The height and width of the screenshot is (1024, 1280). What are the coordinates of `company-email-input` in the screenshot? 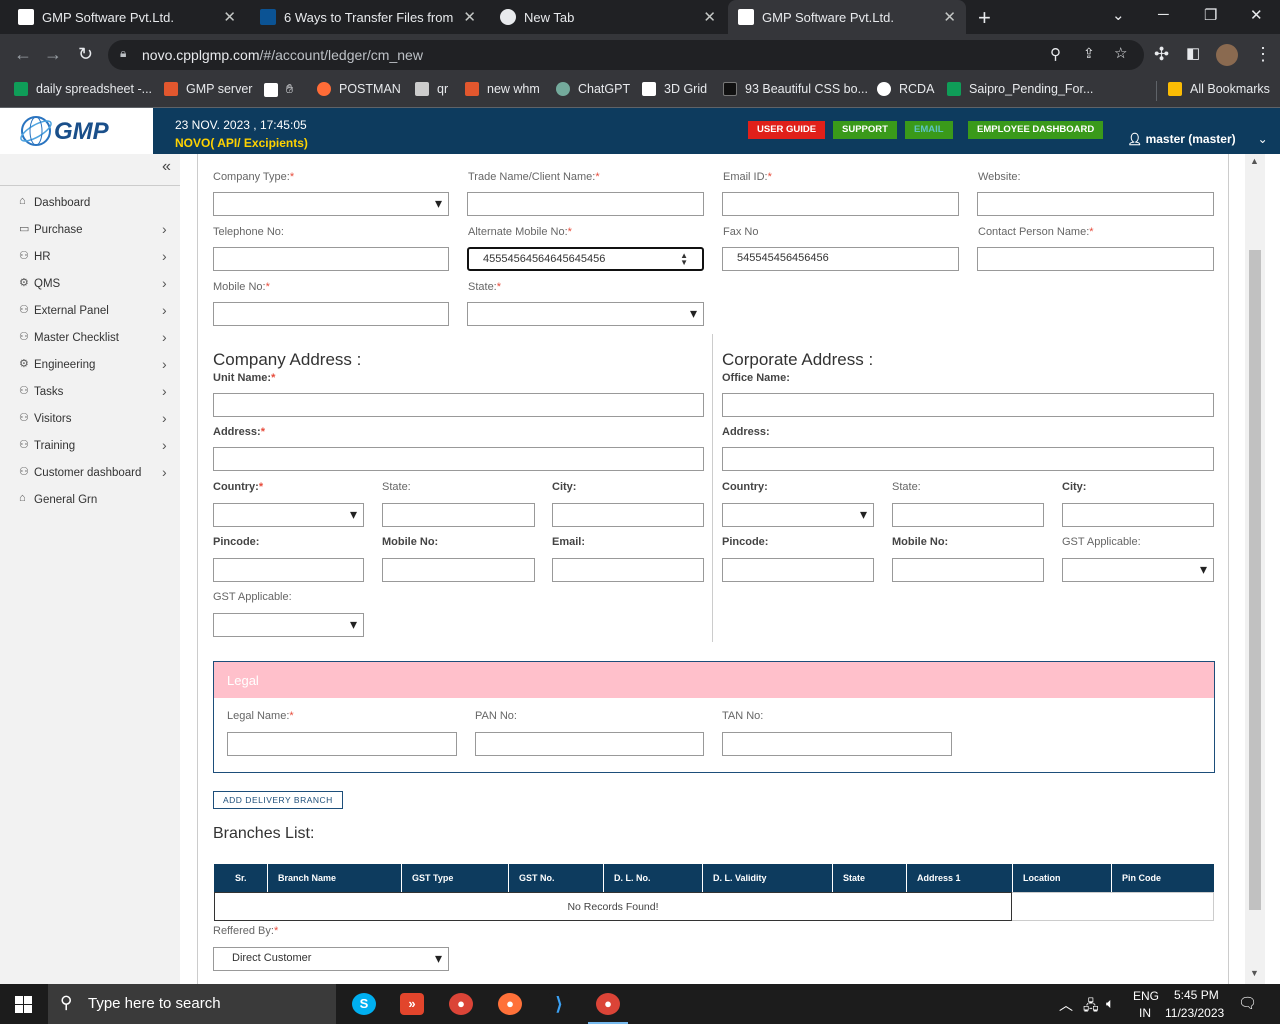 It's located at (628, 570).